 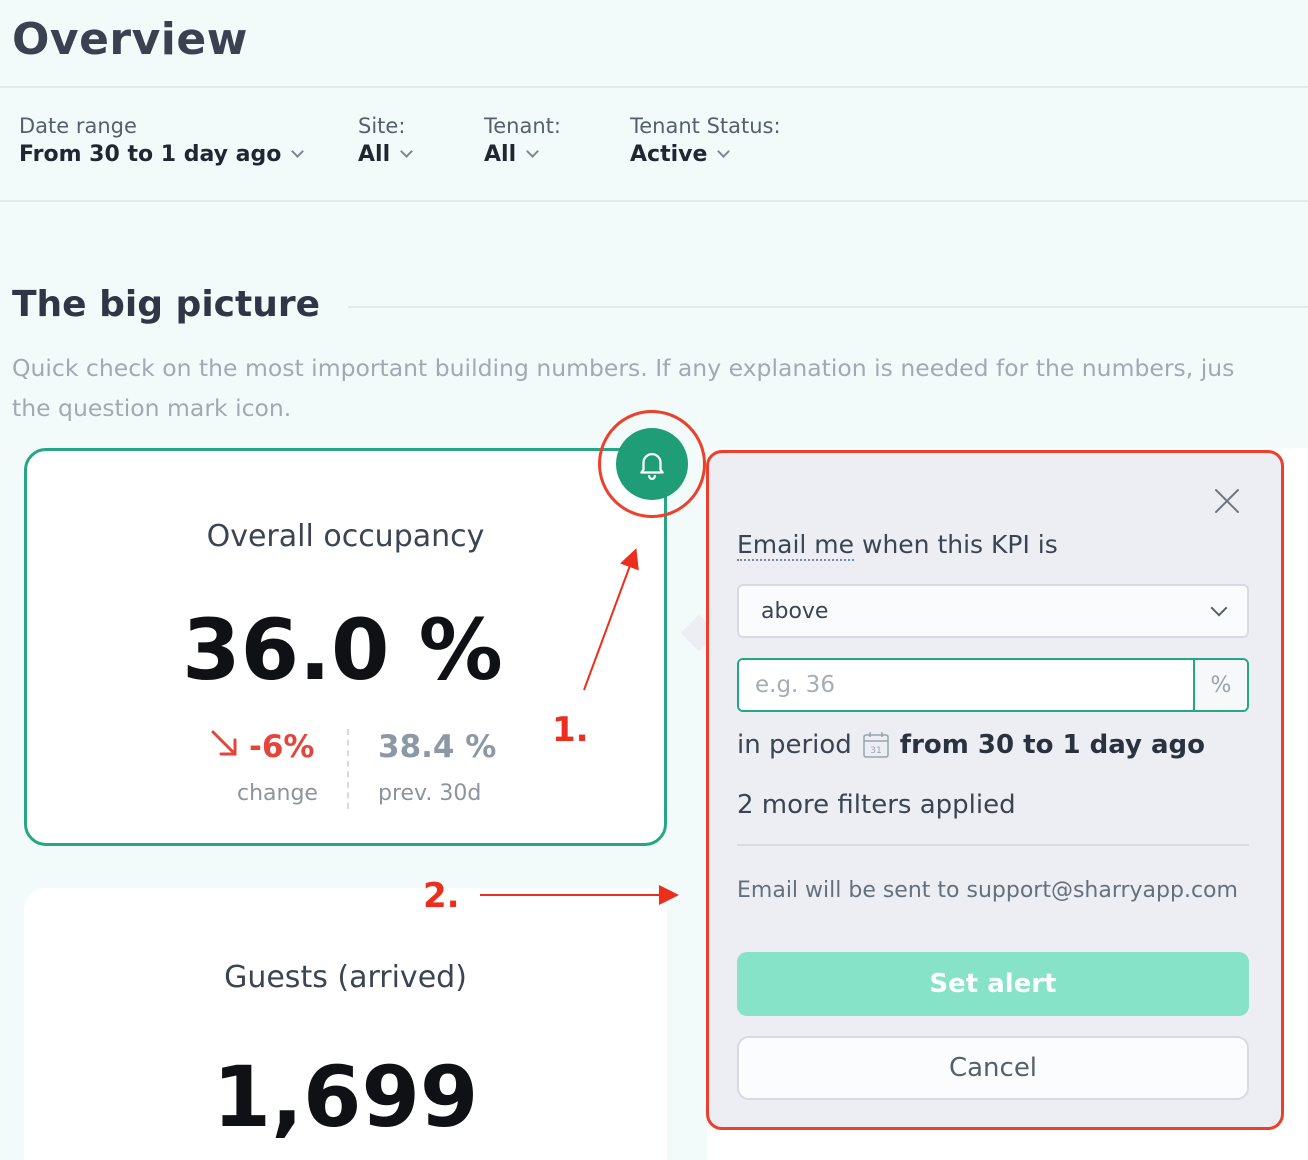 I want to click on alert-heading: Email me when this KPI is, so click(x=897, y=545).